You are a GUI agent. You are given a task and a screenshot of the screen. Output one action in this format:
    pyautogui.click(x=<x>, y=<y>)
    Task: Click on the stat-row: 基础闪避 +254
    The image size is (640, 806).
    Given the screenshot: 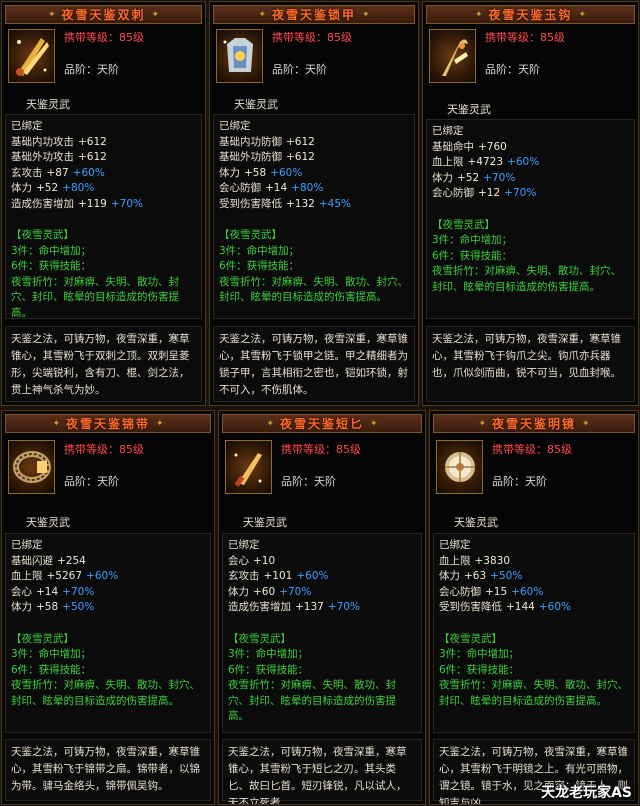 What is the action you would take?
    pyautogui.click(x=48, y=560)
    